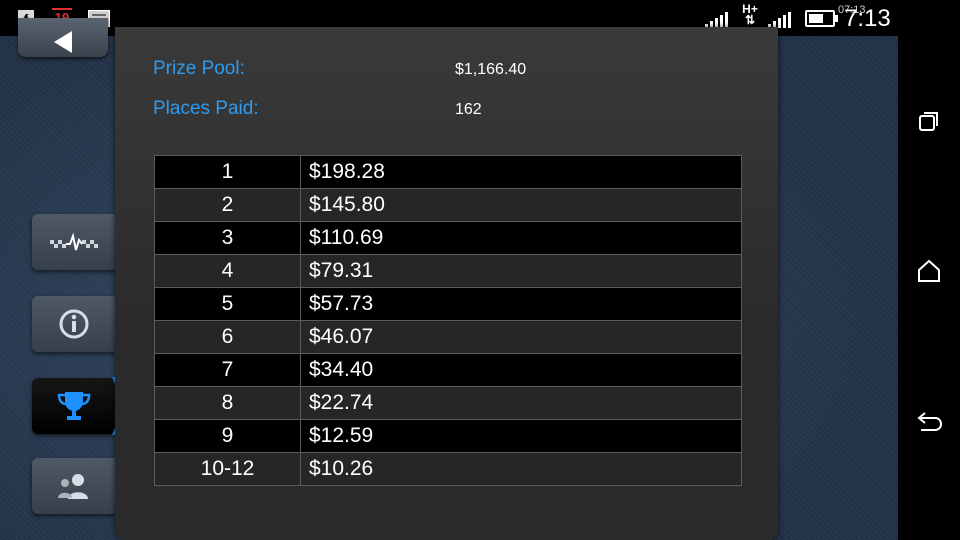  Describe the element at coordinates (521, 238) in the screenshot. I see `amount-cell: $110.69` at that location.